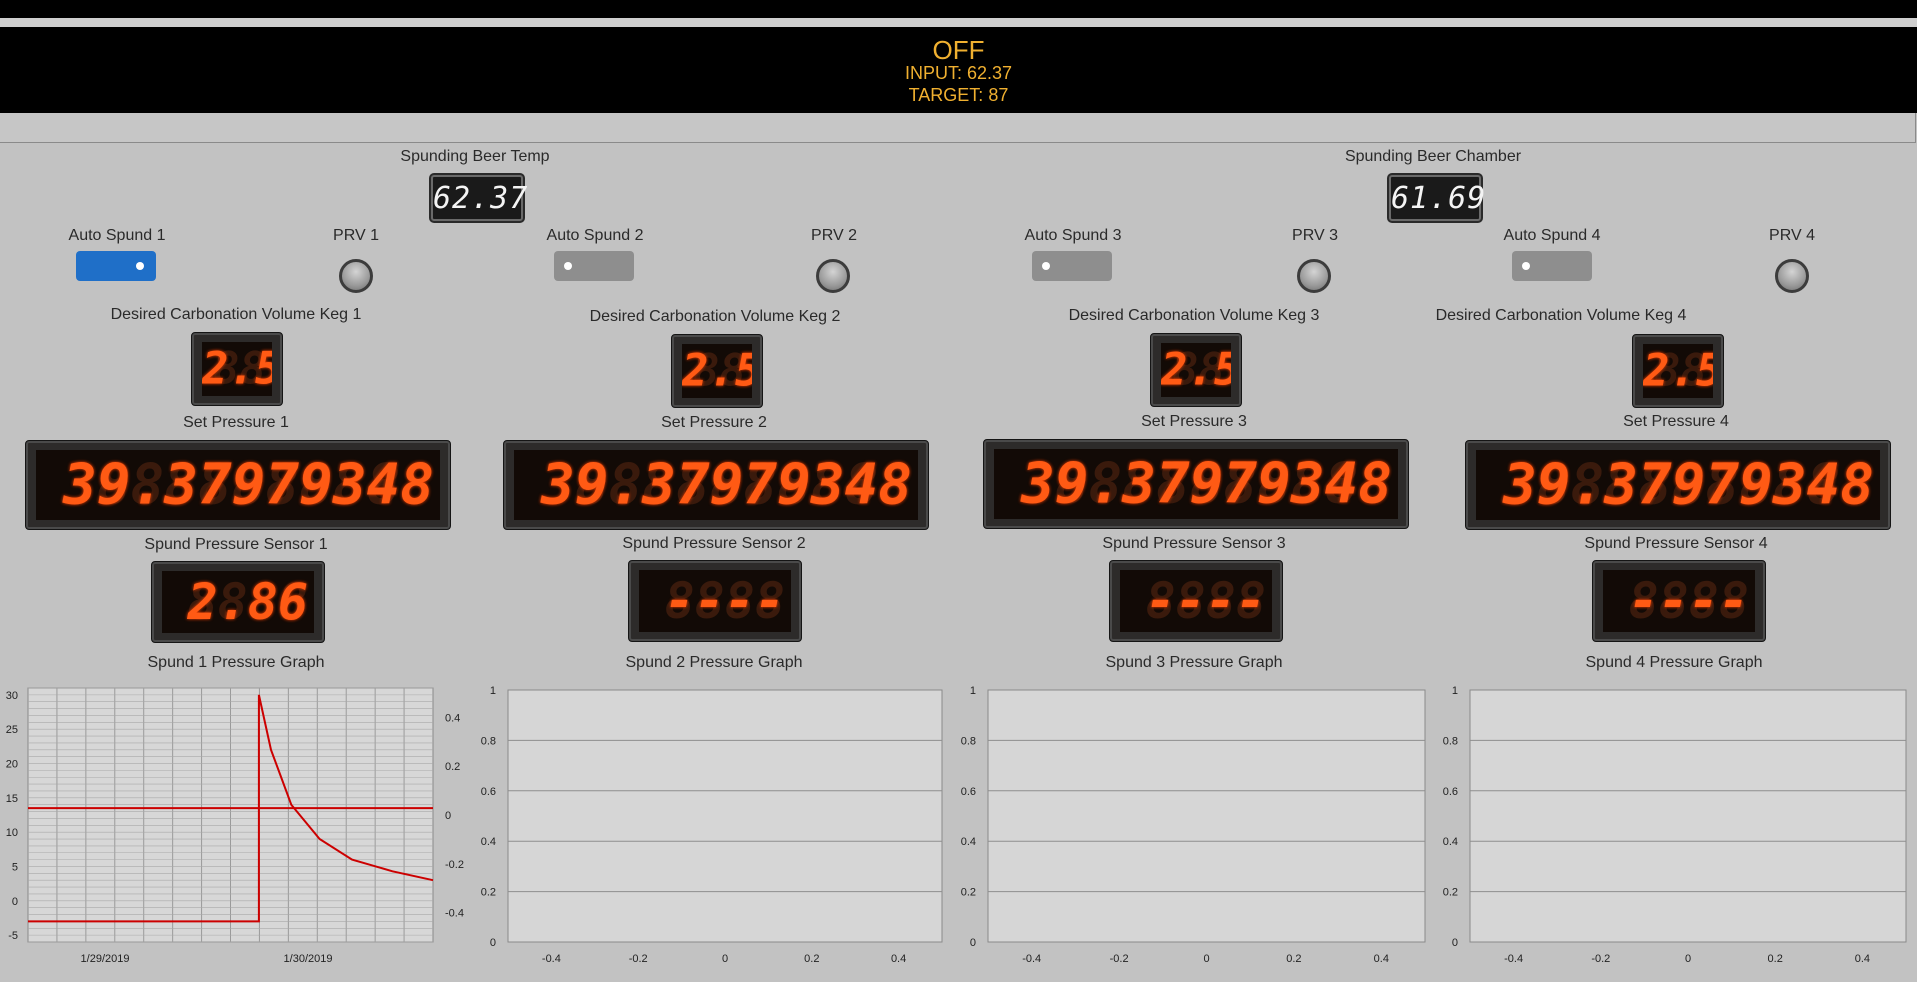 The image size is (1917, 982). What do you see at coordinates (356, 235) in the screenshot?
I see `prv-label: PRV 1` at bounding box center [356, 235].